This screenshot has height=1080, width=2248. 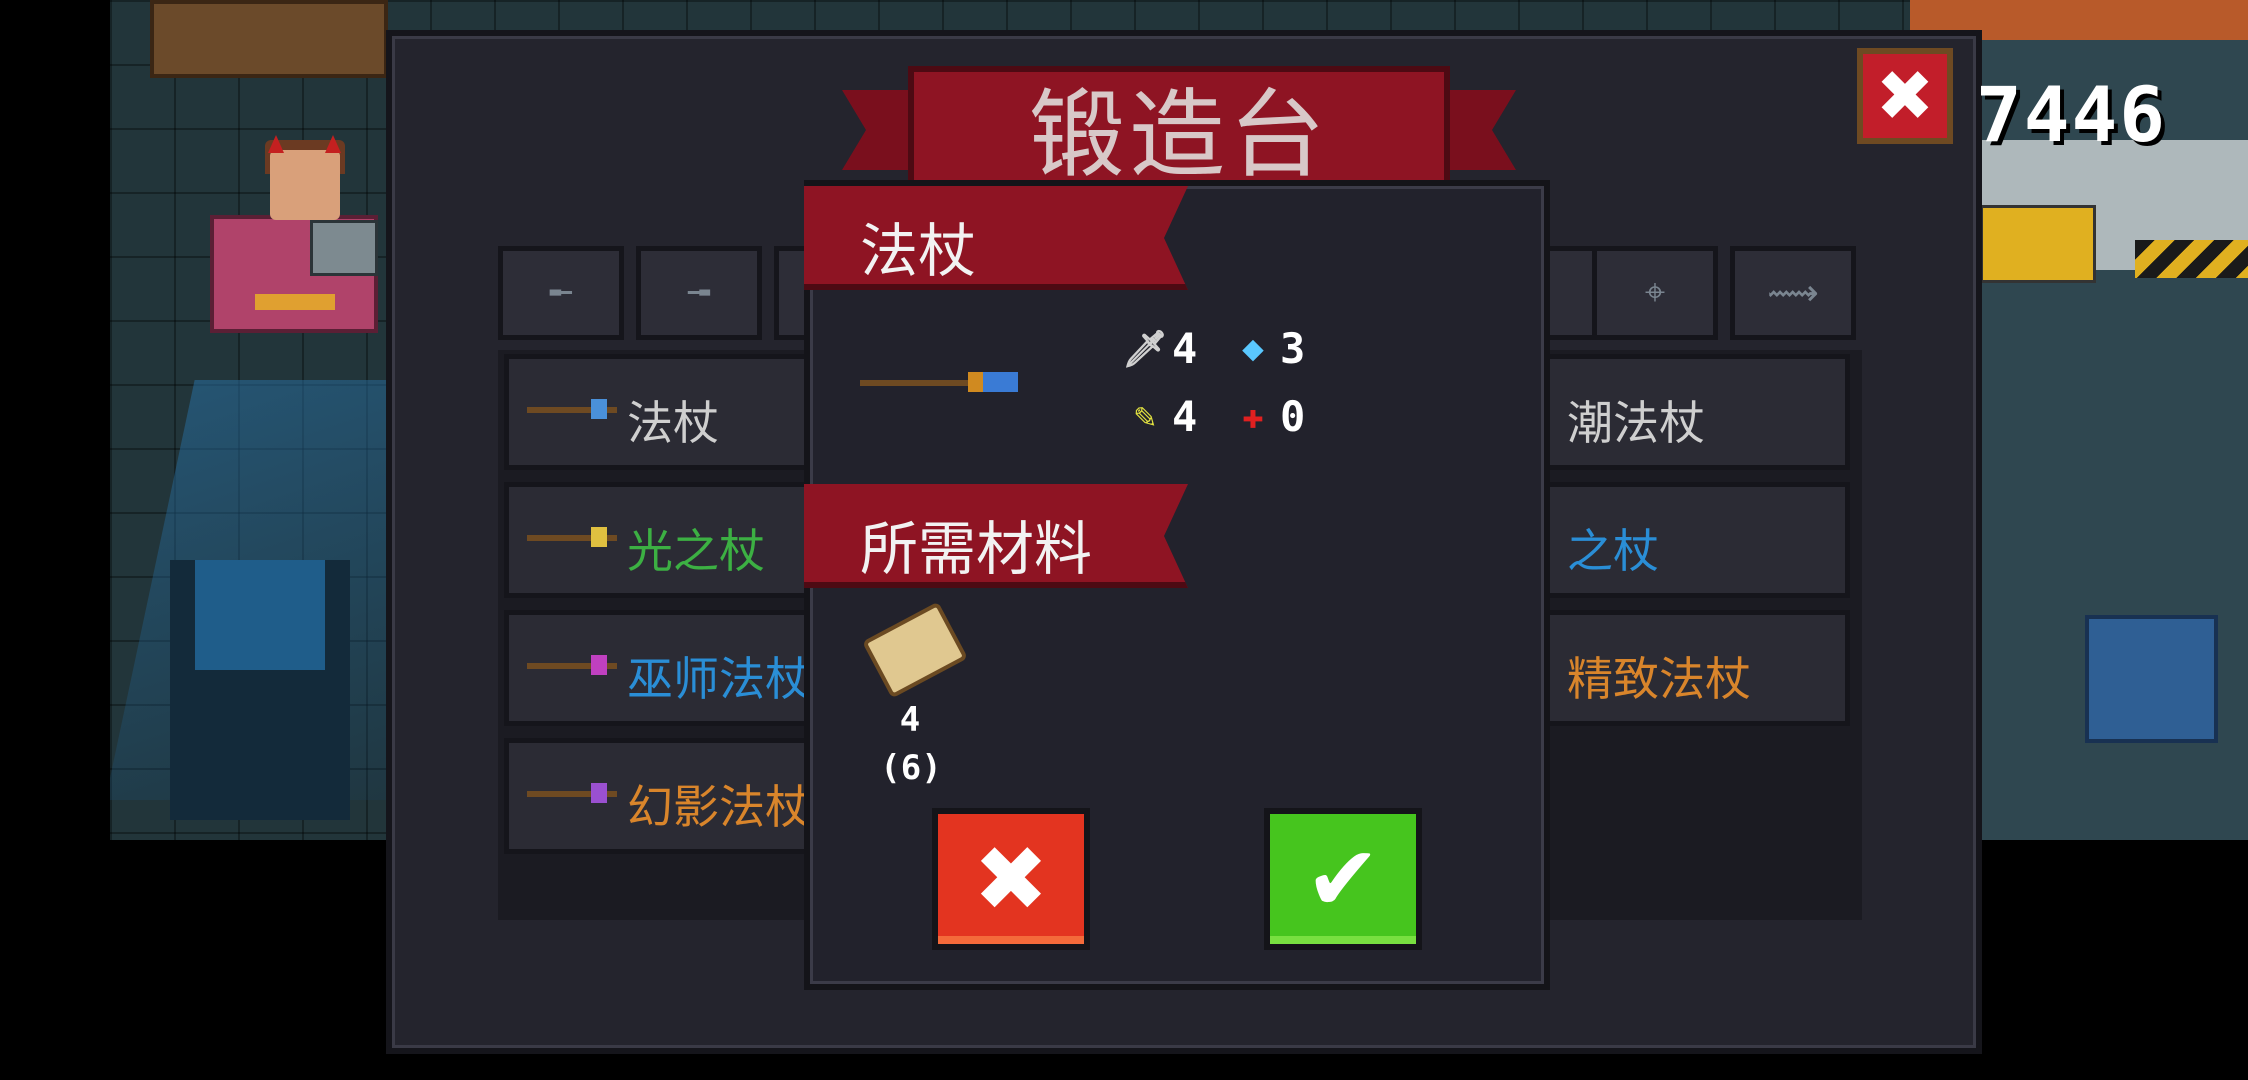 I want to click on cancel-button: ✖, so click(x=1011, y=879).